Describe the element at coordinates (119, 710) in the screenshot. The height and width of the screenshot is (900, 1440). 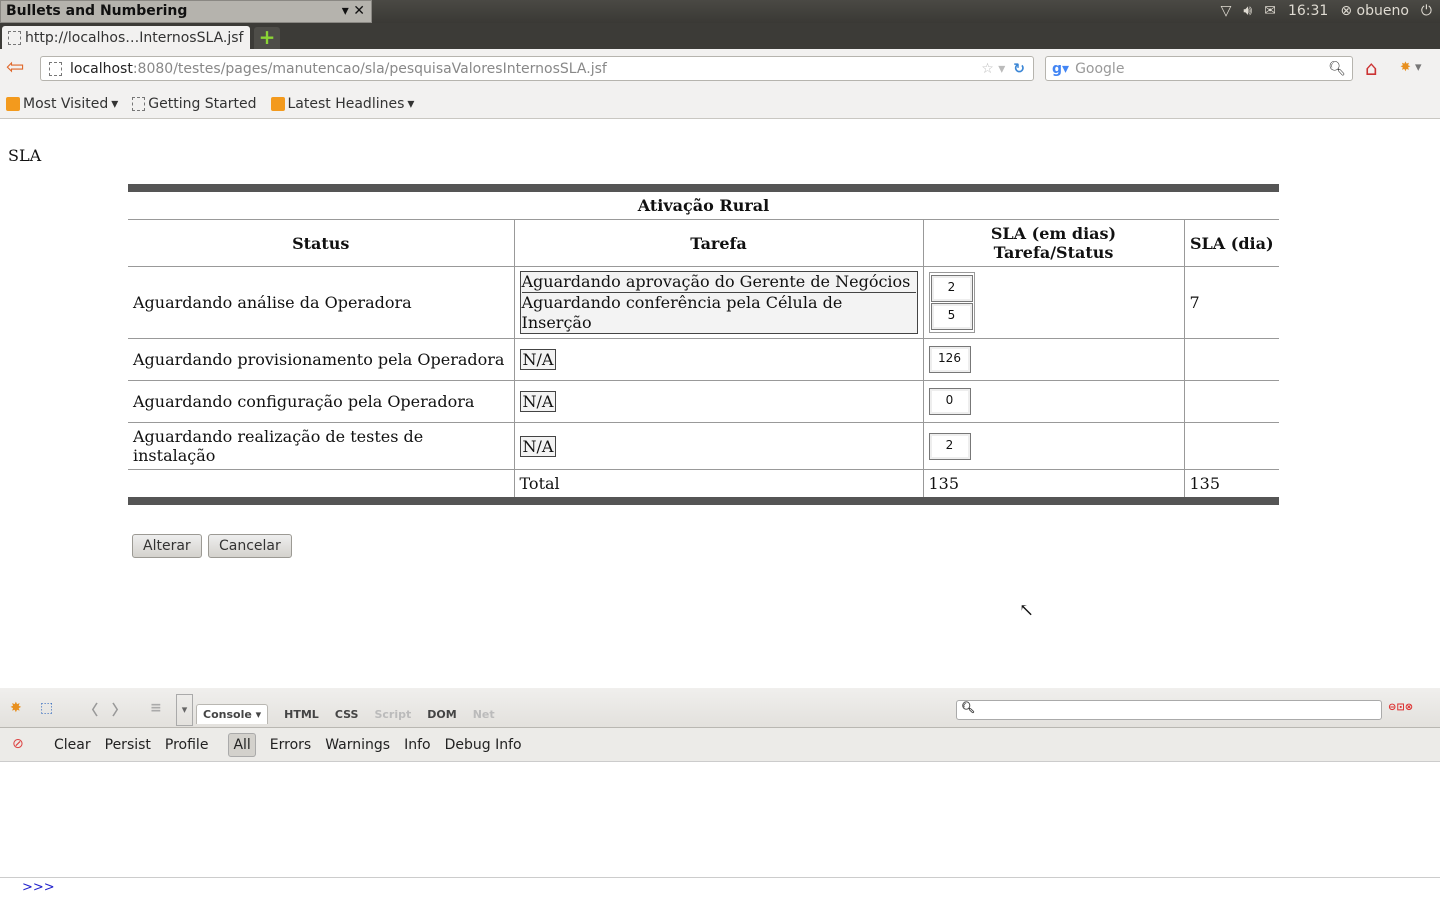
I see `forward-icon: 〉` at that location.